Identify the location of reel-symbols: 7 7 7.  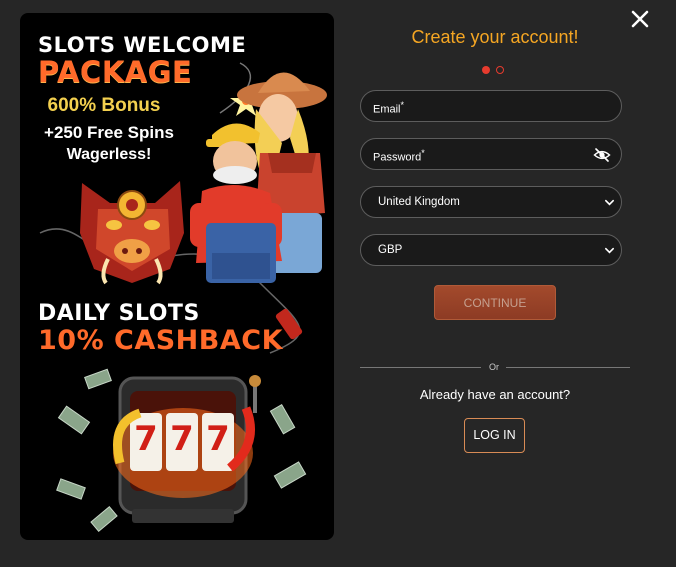
(183, 444).